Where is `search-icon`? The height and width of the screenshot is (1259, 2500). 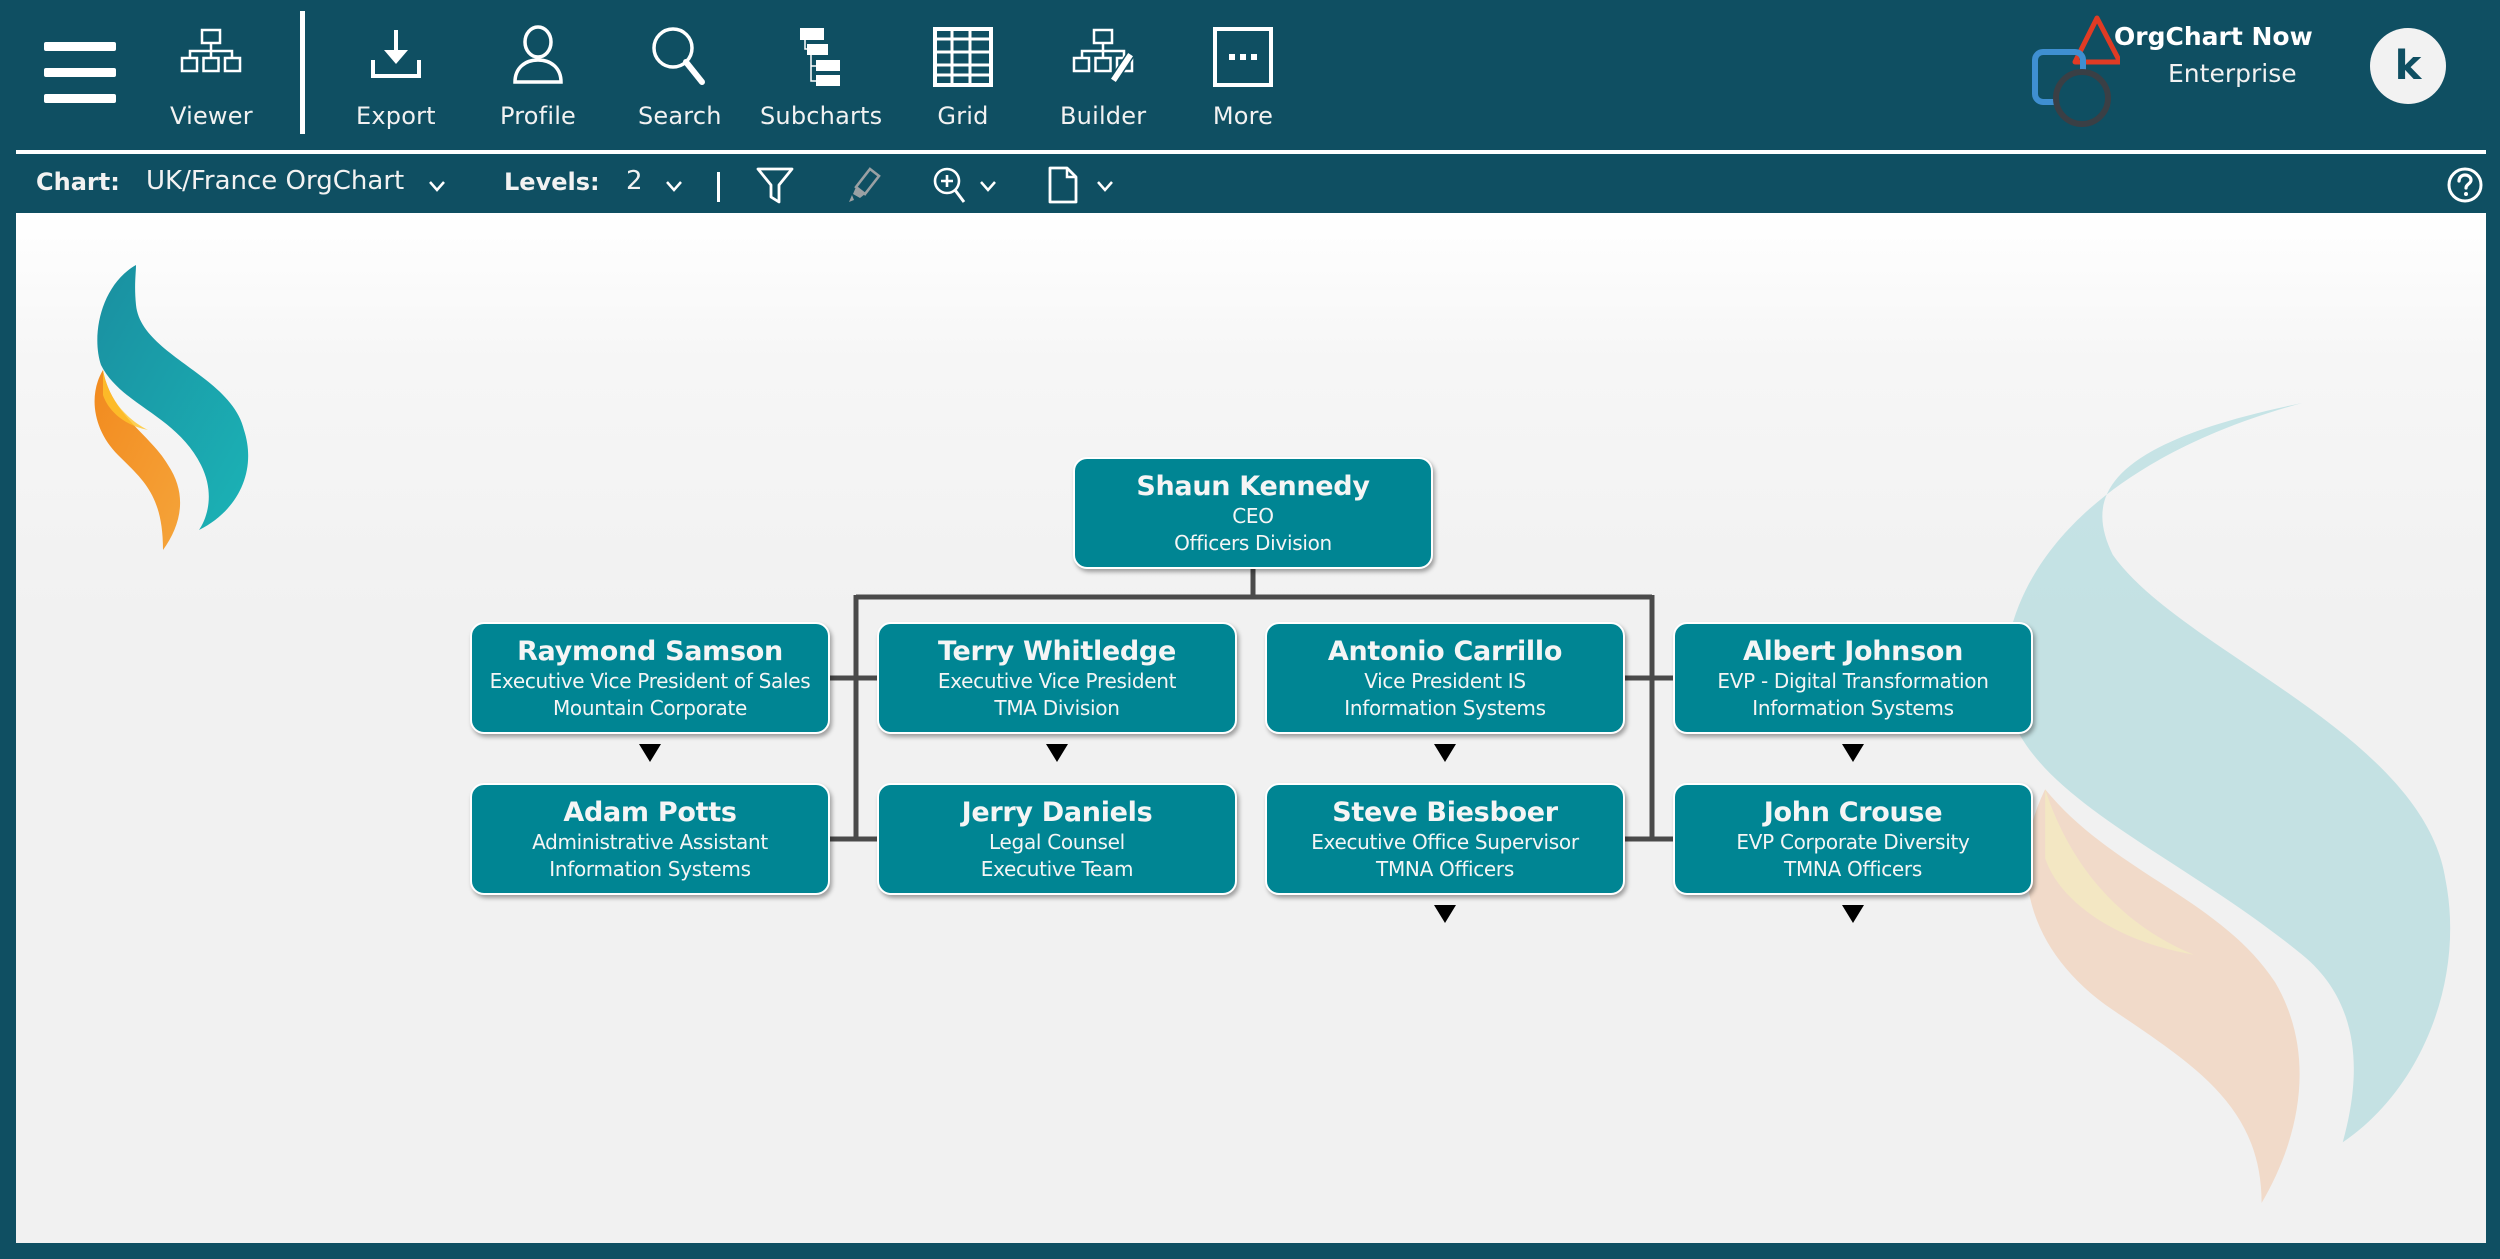 search-icon is located at coordinates (678, 56).